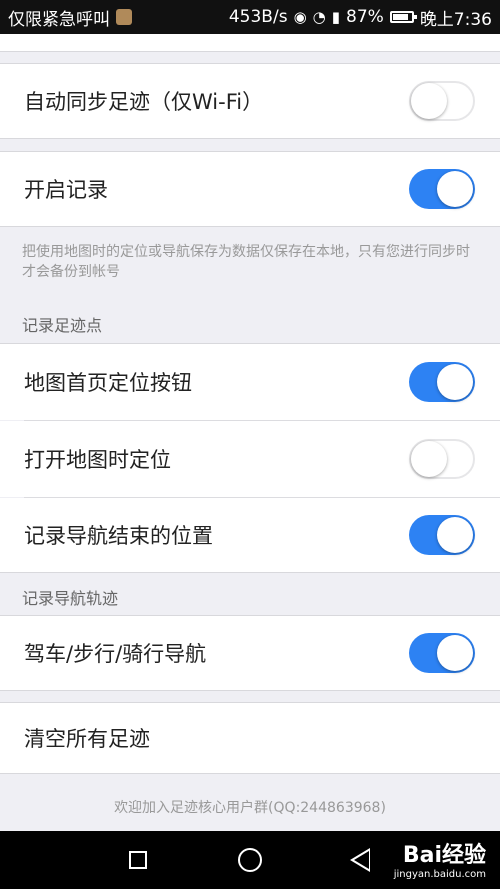  I want to click on signal-icon: ▮, so click(336, 17).